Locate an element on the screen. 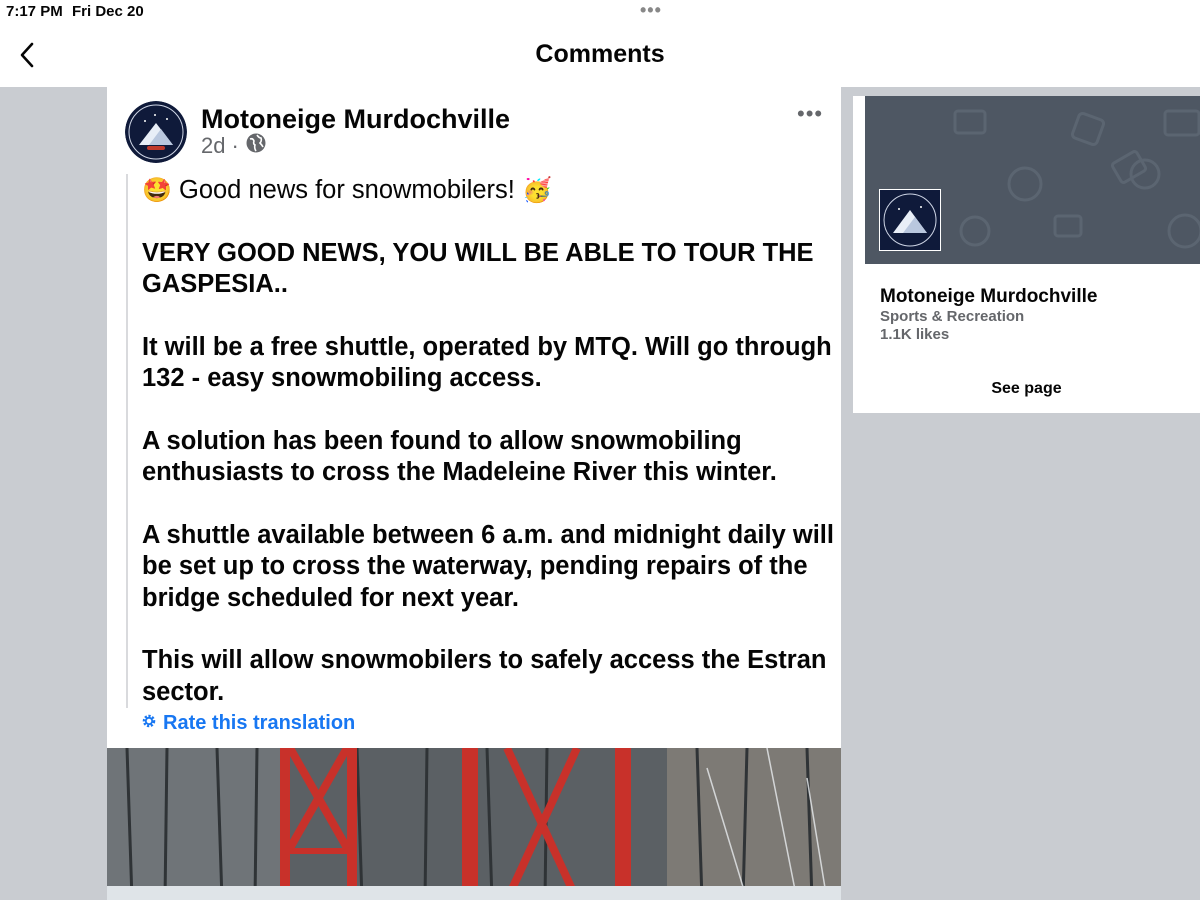 This screenshot has width=1200, height=900. see-page-button: See page is located at coordinates (1026, 389).